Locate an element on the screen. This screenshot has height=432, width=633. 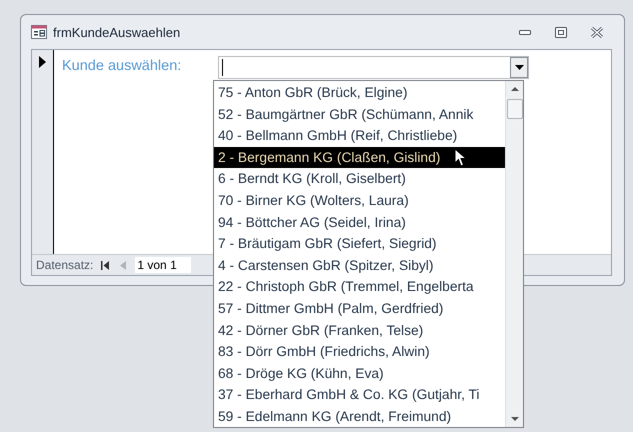
list-item: 52 - Baumgärtner GbR (Schümann, Annik is located at coordinates (359, 115).